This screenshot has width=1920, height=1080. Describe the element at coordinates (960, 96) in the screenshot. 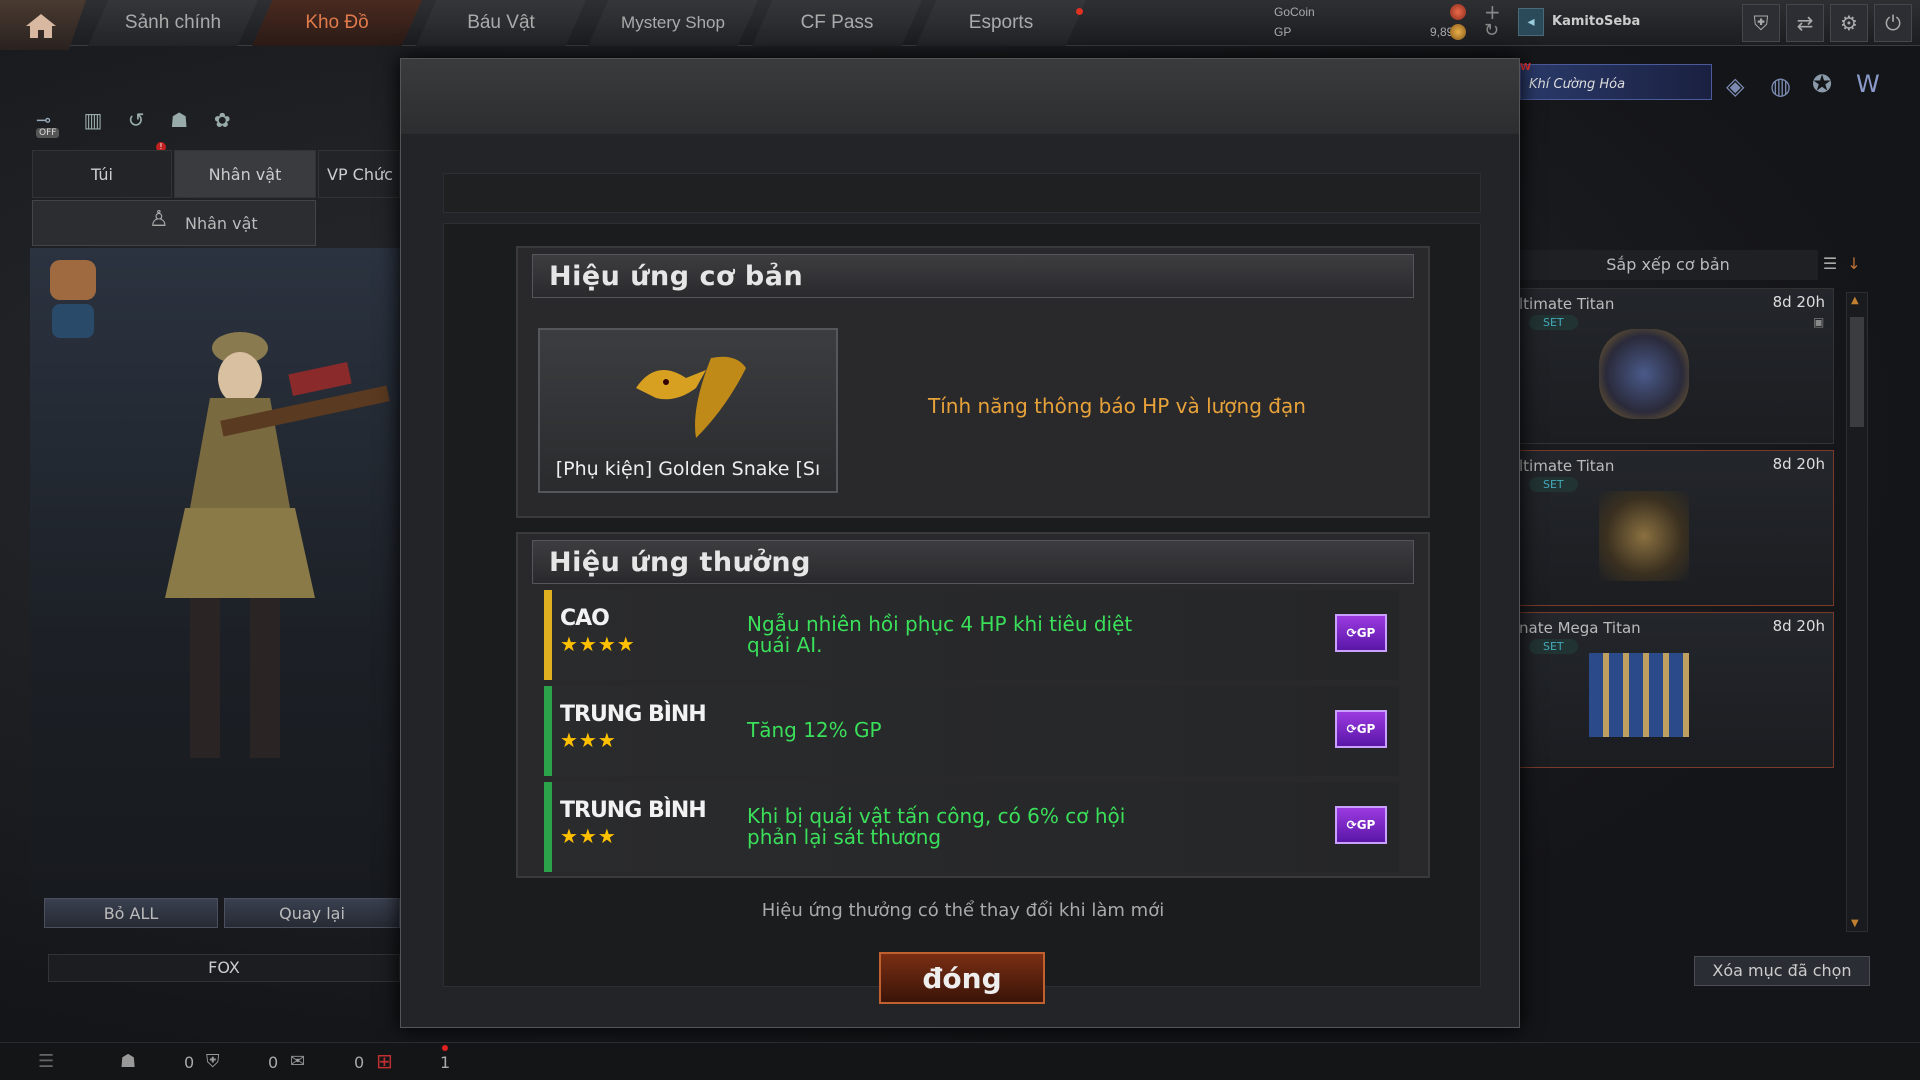

I see `dialog-header` at that location.